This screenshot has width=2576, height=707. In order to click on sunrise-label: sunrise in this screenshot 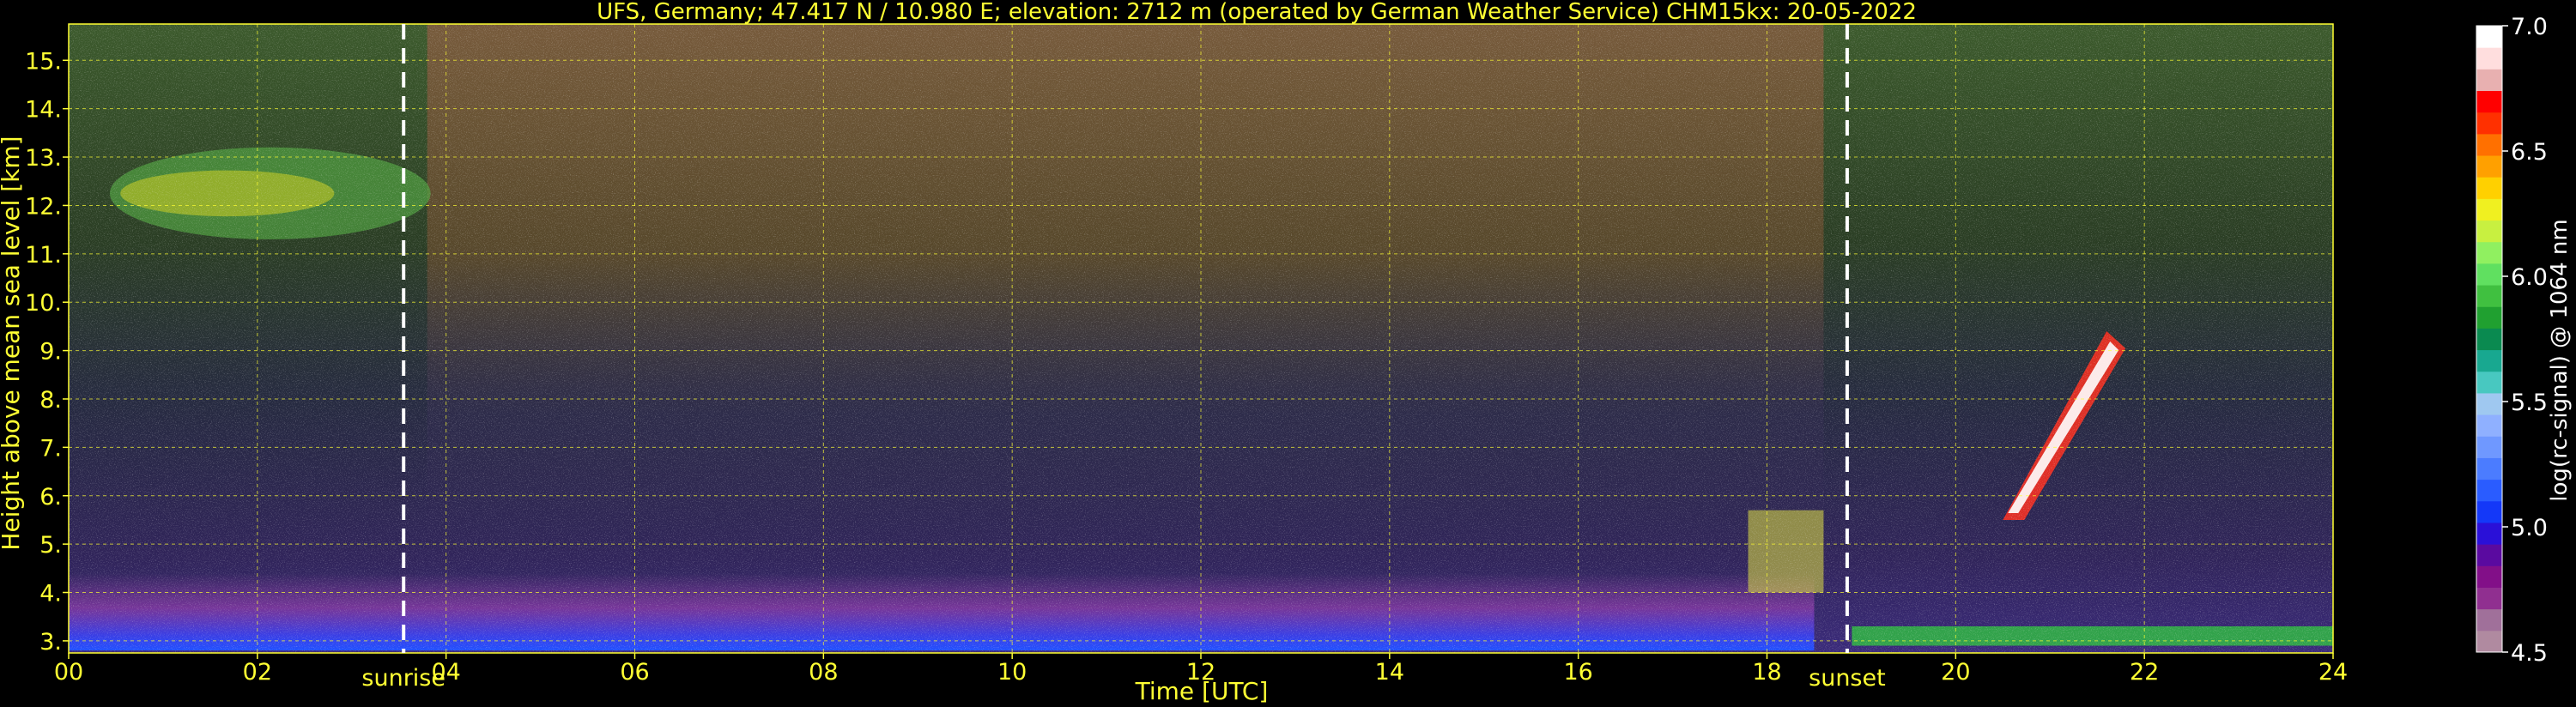, I will do `click(403, 679)`.